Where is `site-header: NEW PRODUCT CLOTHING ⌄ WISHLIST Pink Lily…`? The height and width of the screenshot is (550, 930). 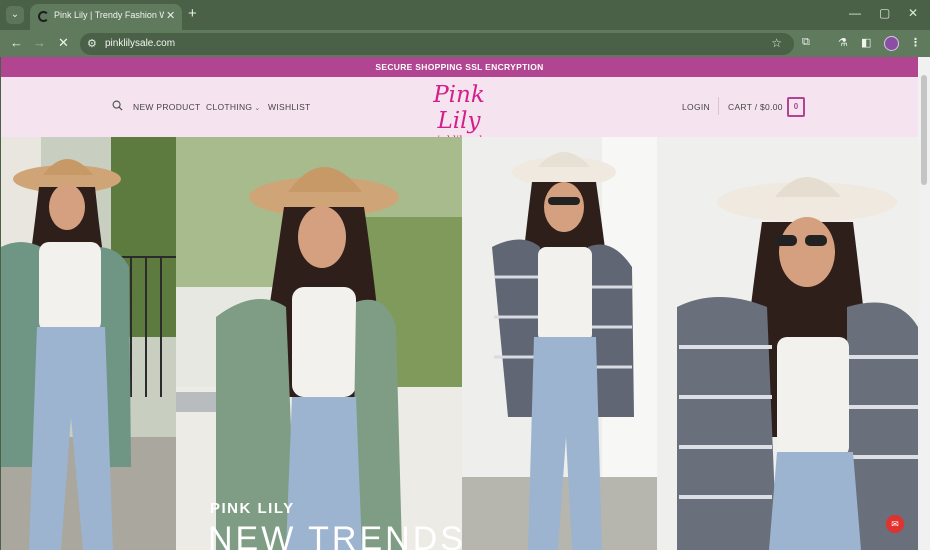
site-header: NEW PRODUCT CLOTHING ⌄ WISHLIST Pink Lily… is located at coordinates (459, 111).